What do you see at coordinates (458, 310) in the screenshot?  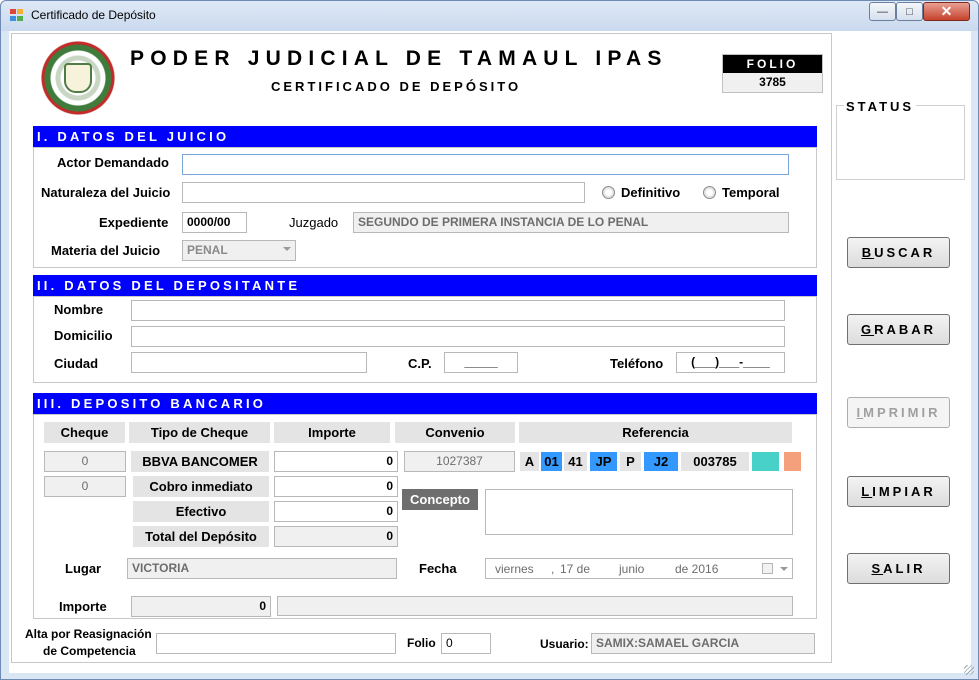 I see `nombre-input` at bounding box center [458, 310].